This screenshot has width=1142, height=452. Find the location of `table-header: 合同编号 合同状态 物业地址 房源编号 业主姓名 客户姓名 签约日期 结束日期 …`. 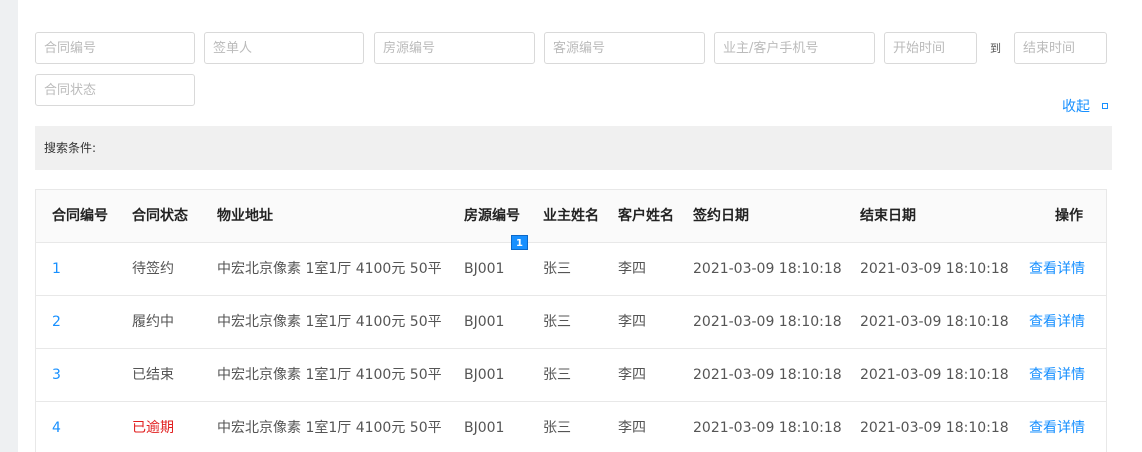

table-header: 合同编号 合同状态 物业地址 房源编号 业主姓名 客户姓名 签约日期 结束日期 … is located at coordinates (571, 220).